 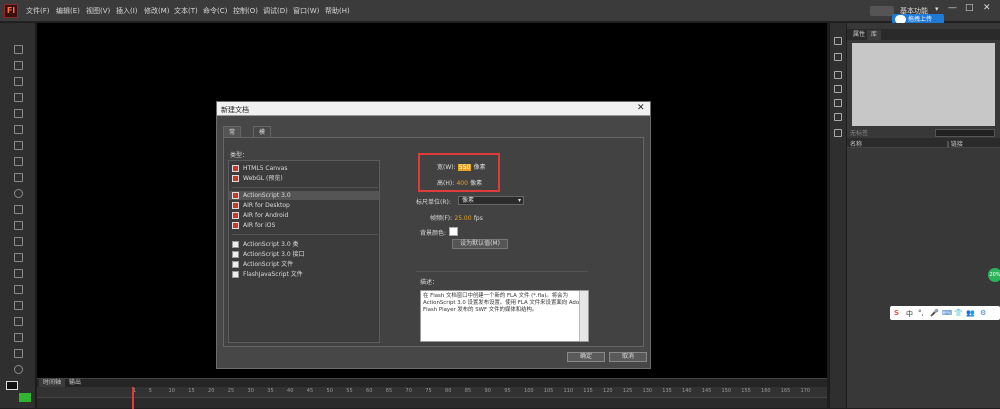 I want to click on stroke-color-swatch, so click(x=12, y=385).